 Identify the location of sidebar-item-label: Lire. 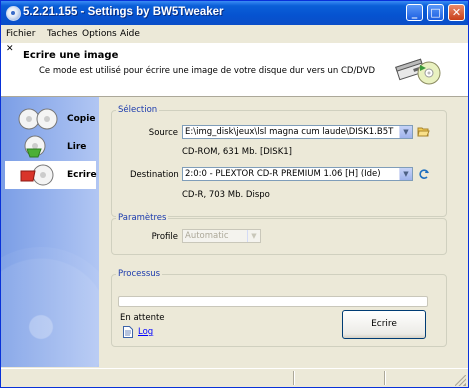
(77, 147).